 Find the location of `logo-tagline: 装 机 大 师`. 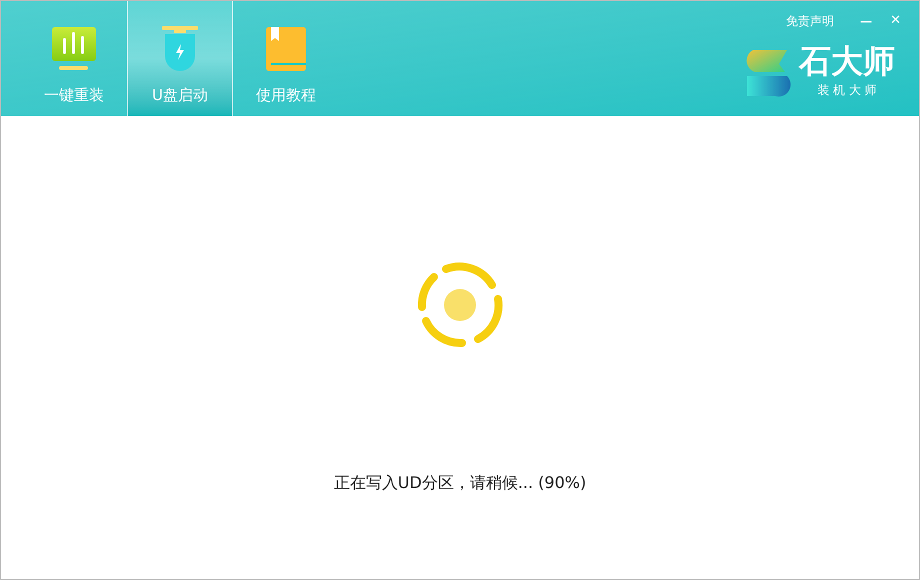

logo-tagline: 装 机 大 师 is located at coordinates (847, 90).